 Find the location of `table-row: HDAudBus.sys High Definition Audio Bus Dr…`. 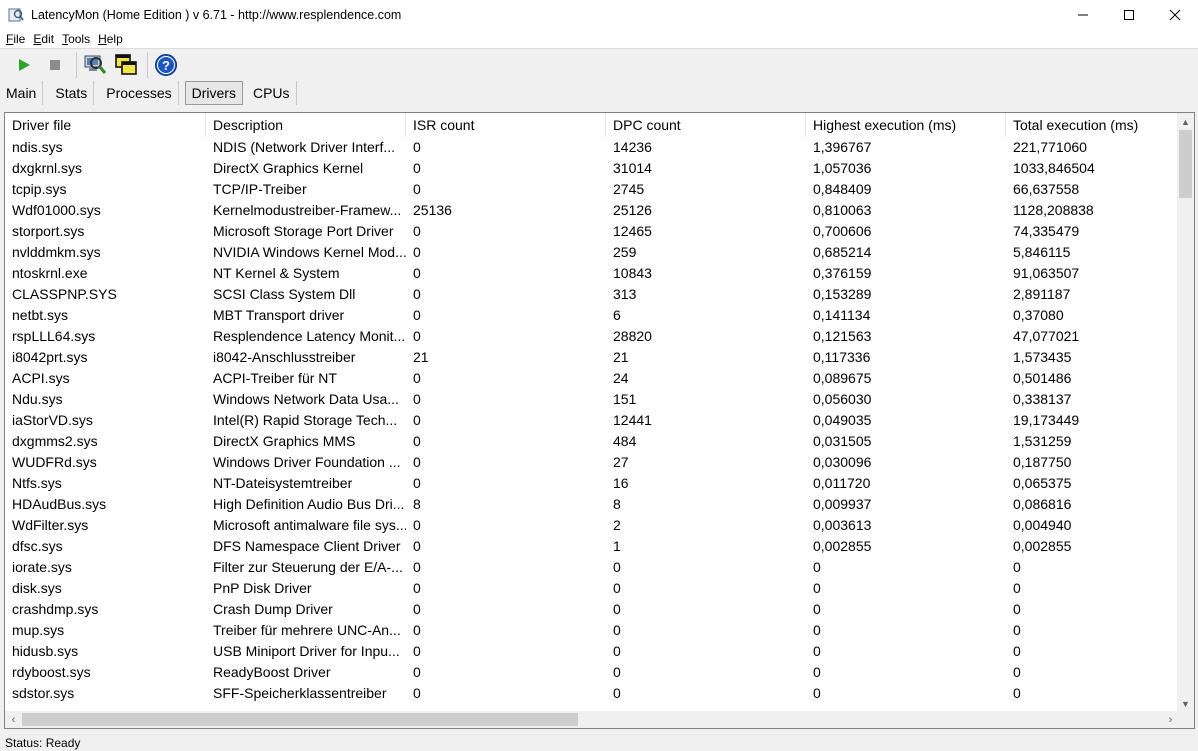

table-row: HDAudBus.sys High Definition Audio Bus Dr… is located at coordinates (592, 504).